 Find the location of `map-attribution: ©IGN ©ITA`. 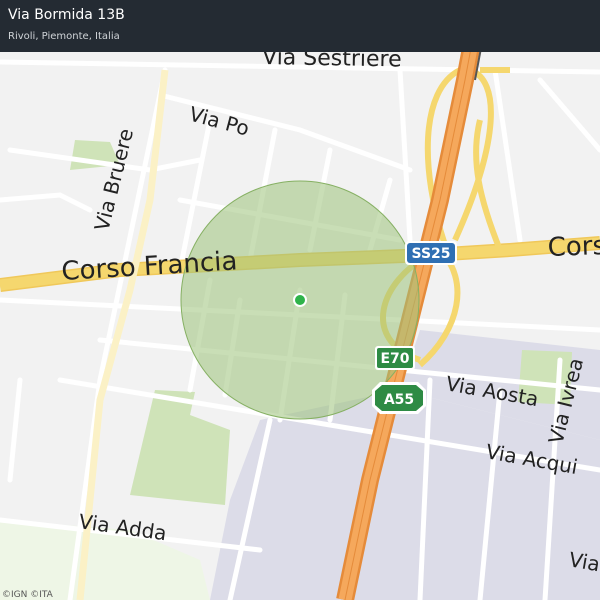

map-attribution: ©IGN ©ITA is located at coordinates (27, 595).